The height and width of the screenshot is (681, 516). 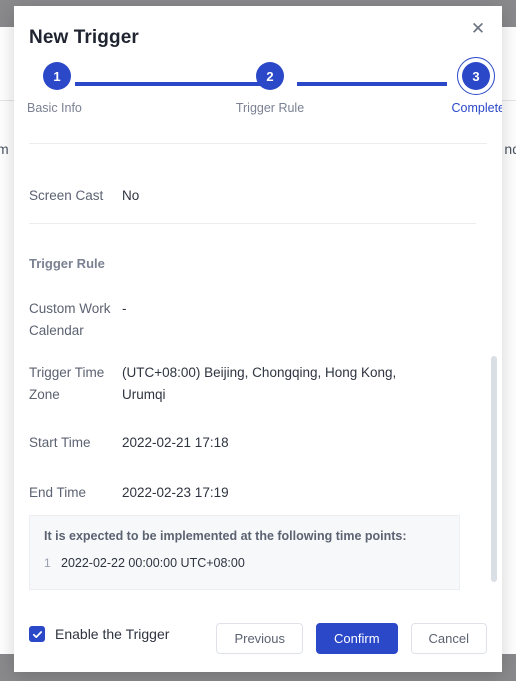 What do you see at coordinates (57, 76) in the screenshot?
I see `step-number-badge: 1` at bounding box center [57, 76].